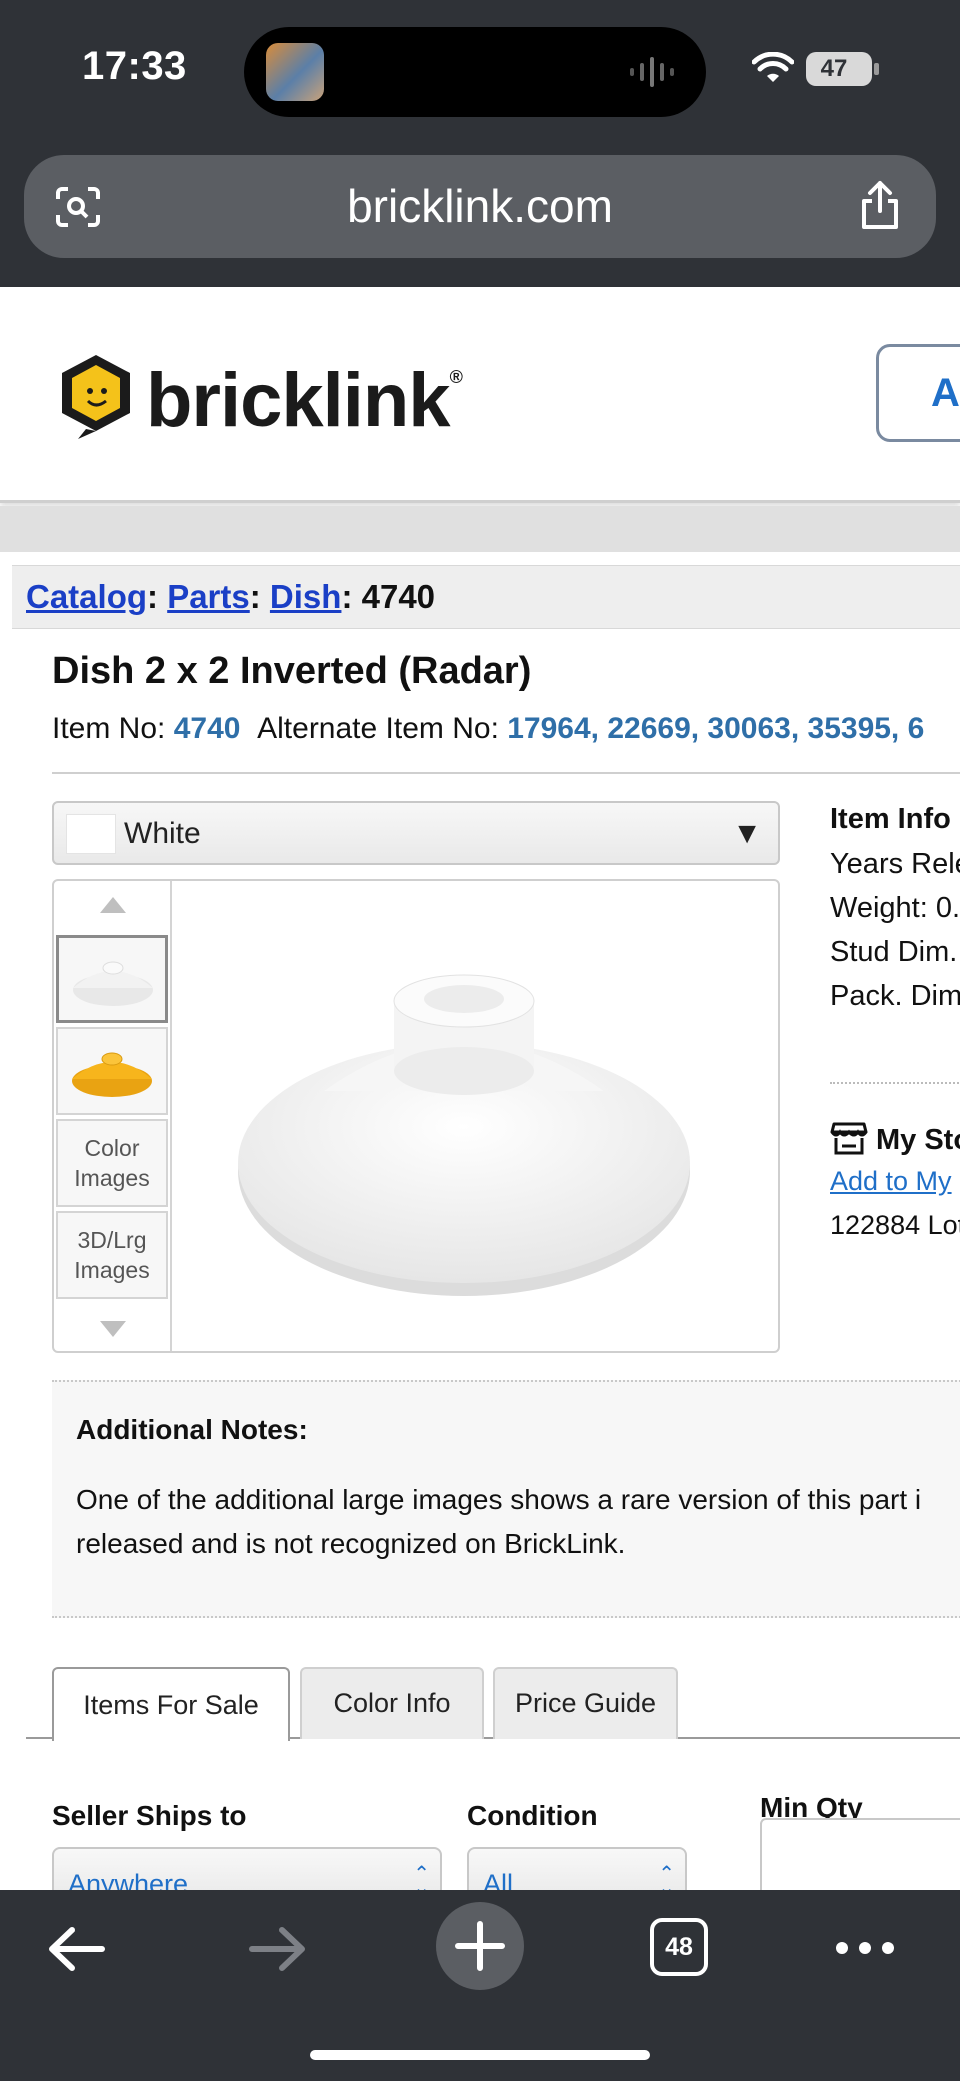 The height and width of the screenshot is (2081, 960). I want to click on site-header: bricklink® Al, so click(480, 395).